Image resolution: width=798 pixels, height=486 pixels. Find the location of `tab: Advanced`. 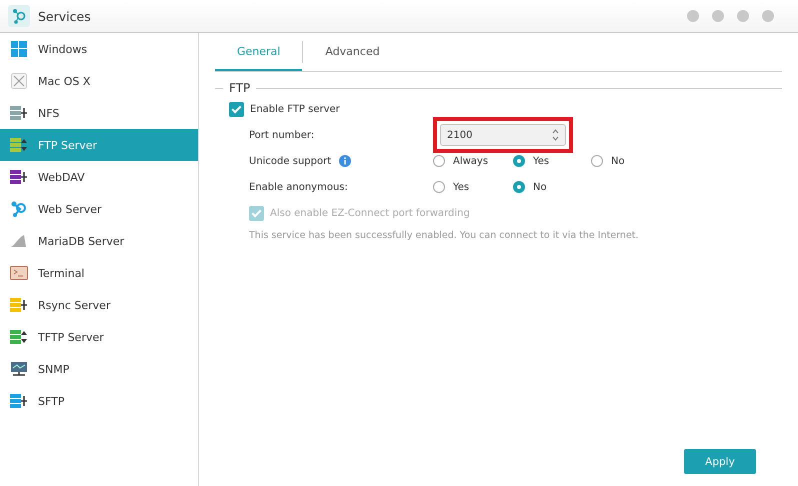

tab: Advanced is located at coordinates (352, 52).